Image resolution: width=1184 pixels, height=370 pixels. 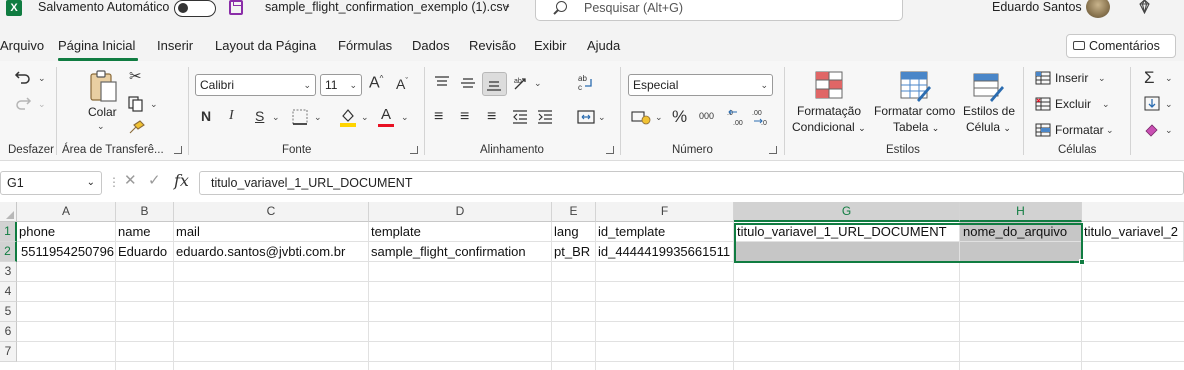 What do you see at coordinates (1149, 77) in the screenshot?
I see `autosum-icon: Σ` at bounding box center [1149, 77].